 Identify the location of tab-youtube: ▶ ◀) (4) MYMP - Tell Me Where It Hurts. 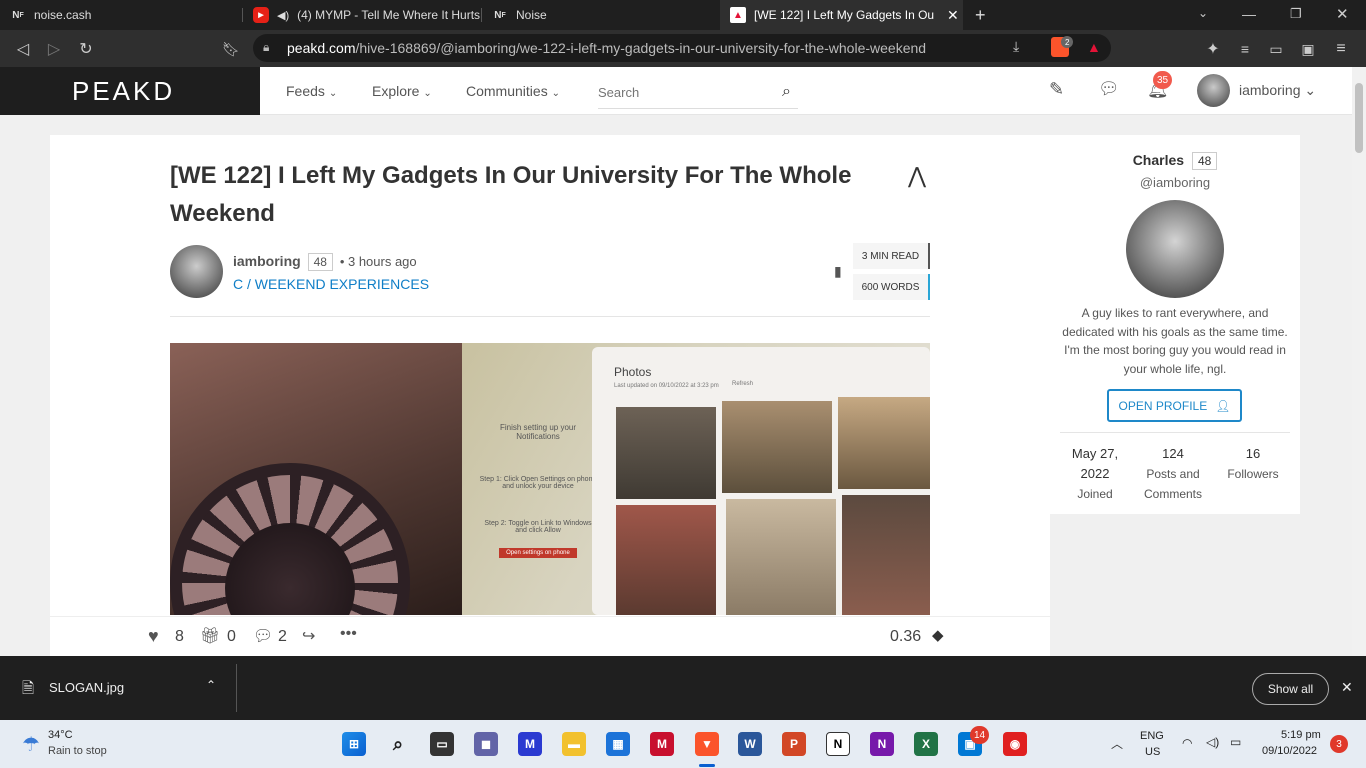
(361, 15).